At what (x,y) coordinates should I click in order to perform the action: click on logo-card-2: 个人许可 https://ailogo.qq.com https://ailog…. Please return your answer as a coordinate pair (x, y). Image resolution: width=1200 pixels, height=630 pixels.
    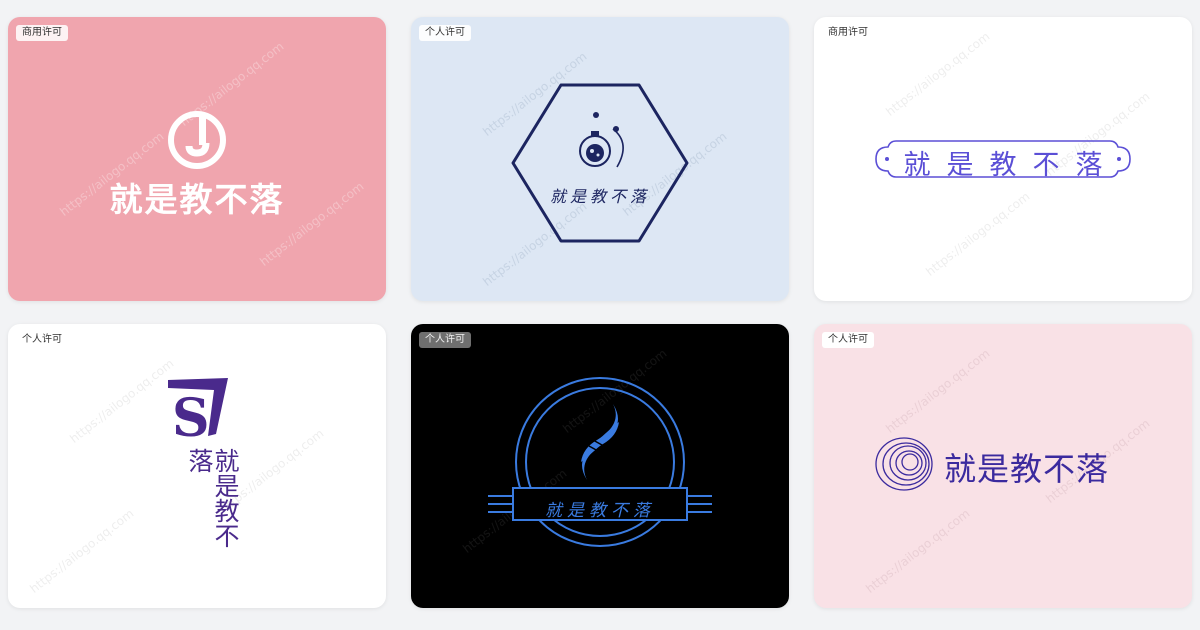
    Looking at the image, I should click on (600, 159).